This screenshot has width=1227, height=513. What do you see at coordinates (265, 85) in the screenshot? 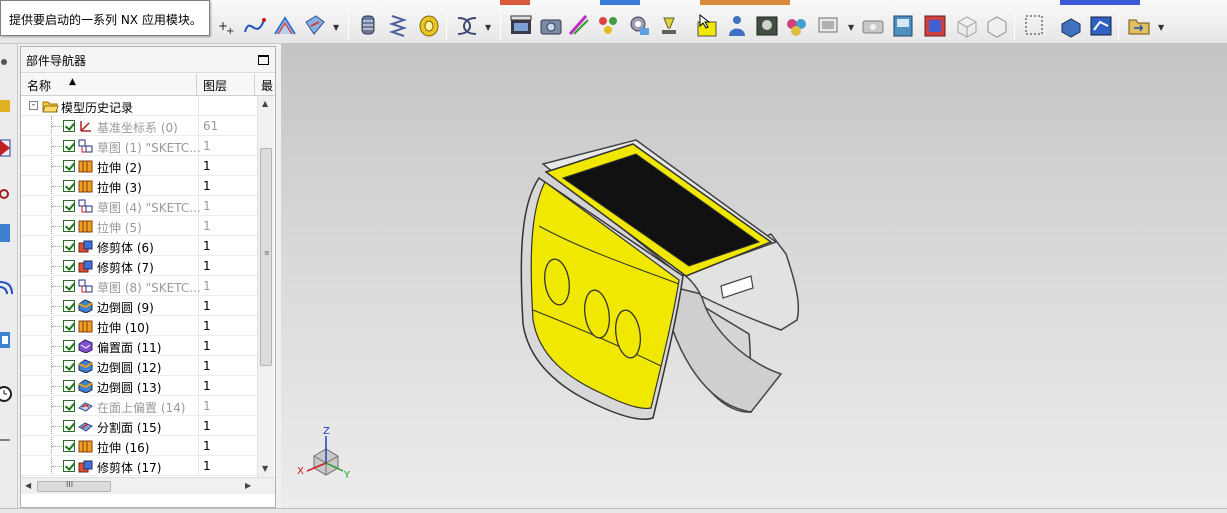
I see `column-header-extra: 最` at bounding box center [265, 85].